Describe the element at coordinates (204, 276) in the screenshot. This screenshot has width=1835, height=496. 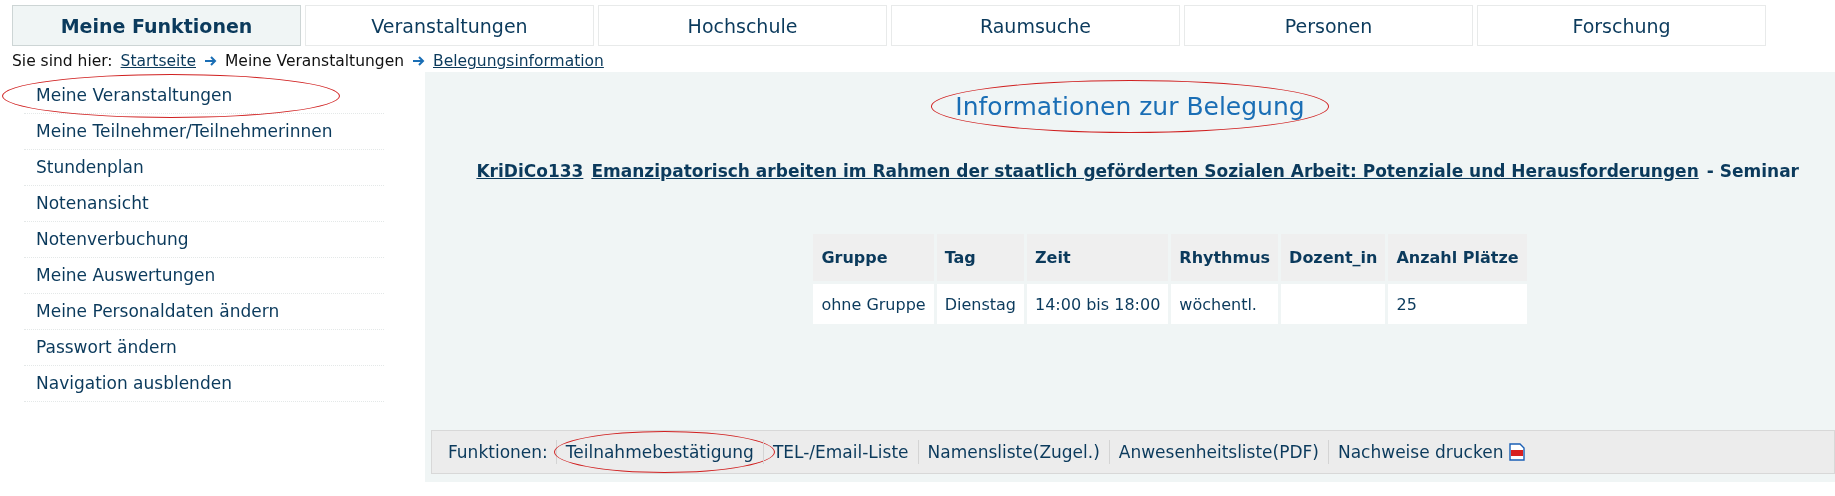
I see `sidebar-item: Meine Auswertungen` at that location.